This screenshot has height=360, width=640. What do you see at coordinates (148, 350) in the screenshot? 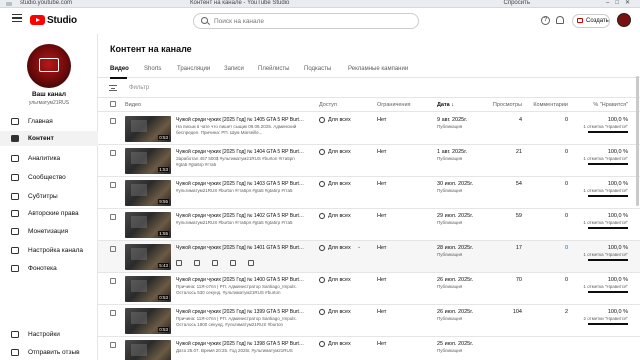
I see `video-thumbnail` at bounding box center [148, 350].